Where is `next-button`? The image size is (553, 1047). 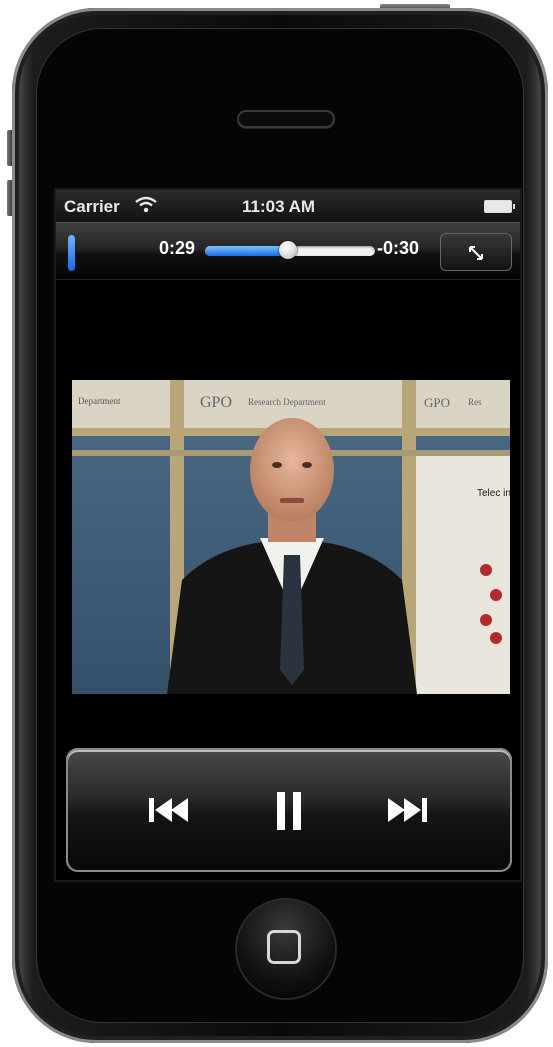
next-button is located at coordinates (406, 810).